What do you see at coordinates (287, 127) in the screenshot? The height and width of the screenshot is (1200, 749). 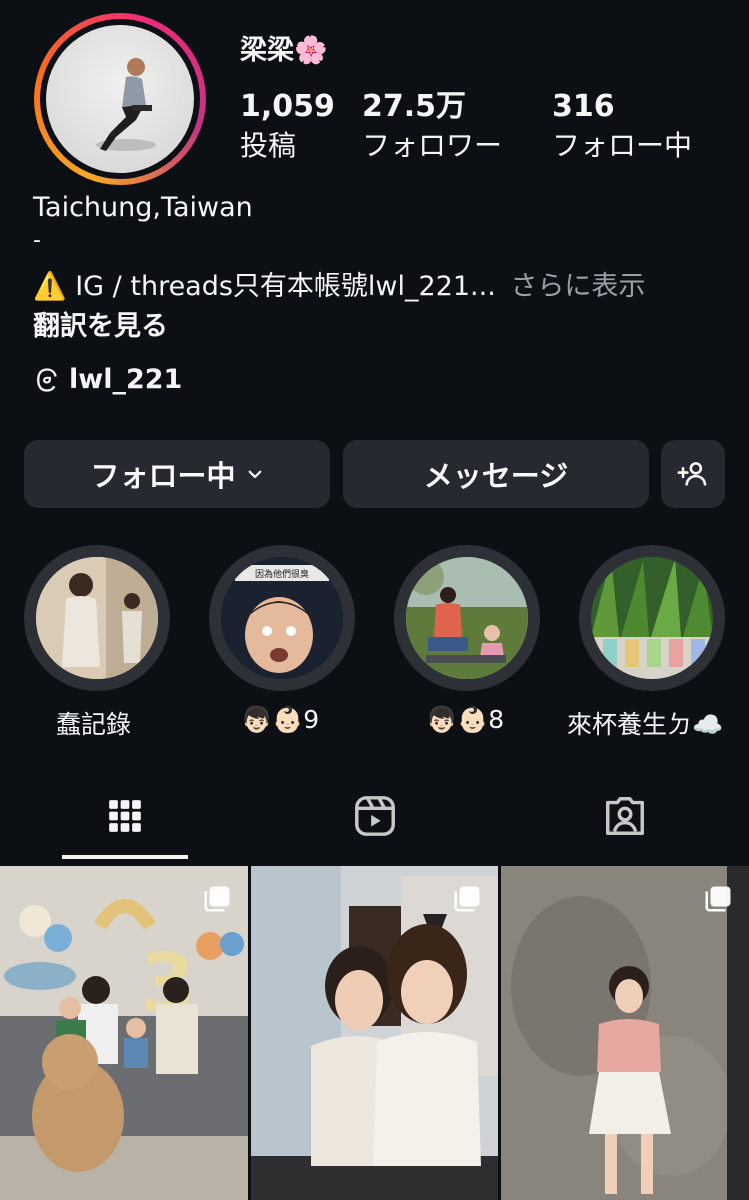 I see `stat-posts: 1,059 投稿` at bounding box center [287, 127].